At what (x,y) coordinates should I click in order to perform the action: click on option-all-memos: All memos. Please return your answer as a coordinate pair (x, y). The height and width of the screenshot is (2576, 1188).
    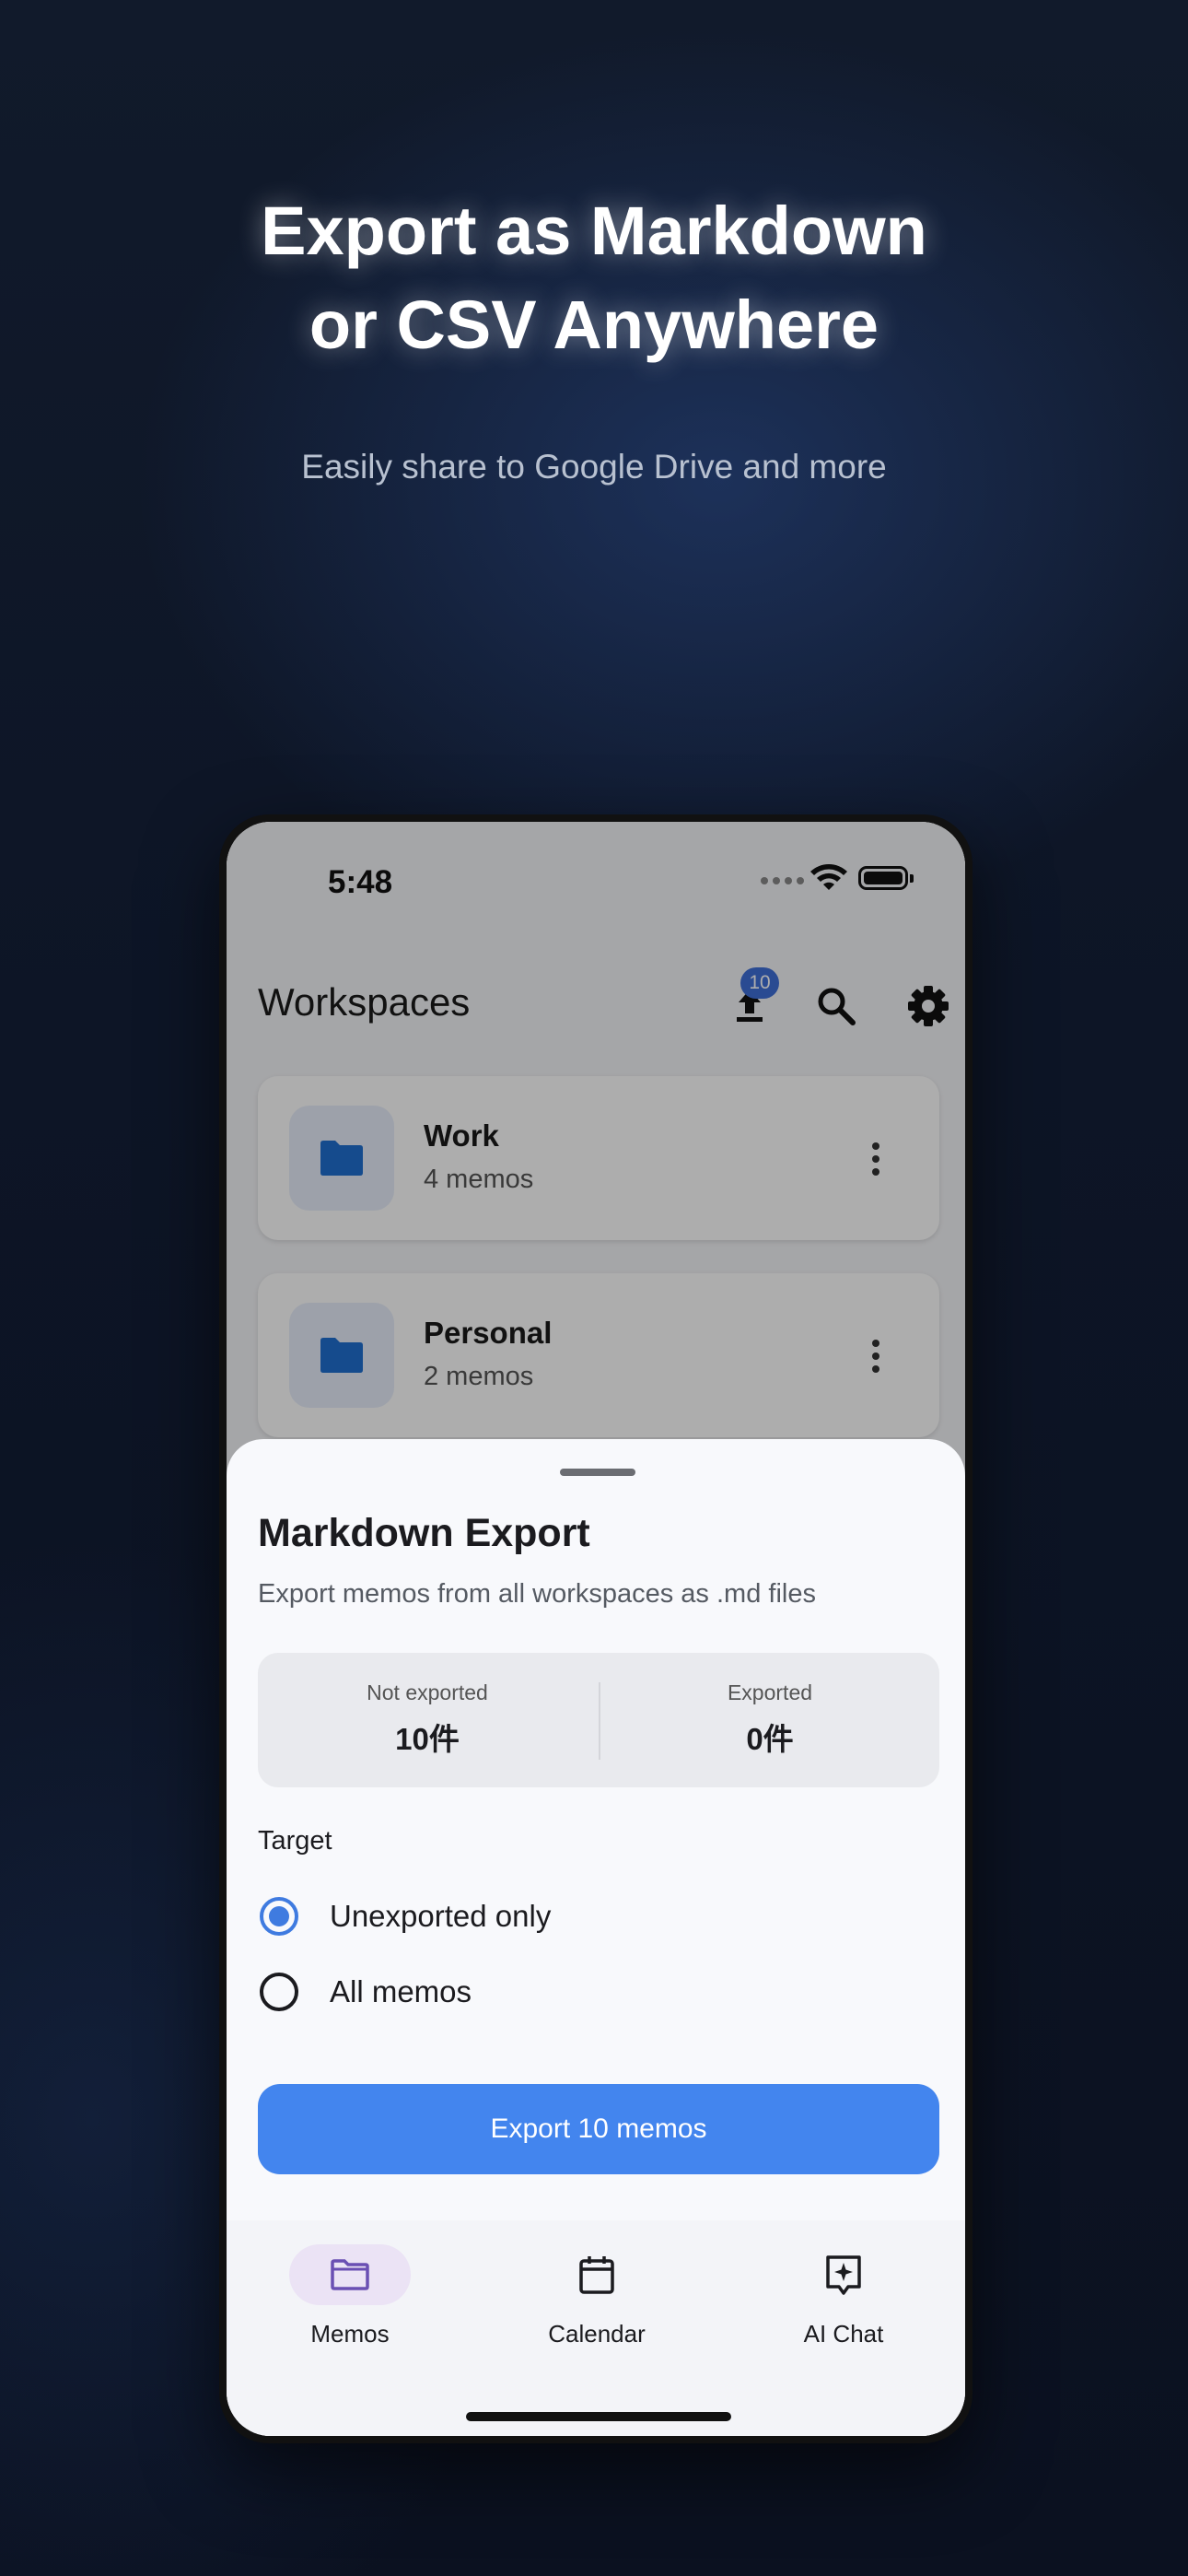
    Looking at the image, I should click on (366, 1992).